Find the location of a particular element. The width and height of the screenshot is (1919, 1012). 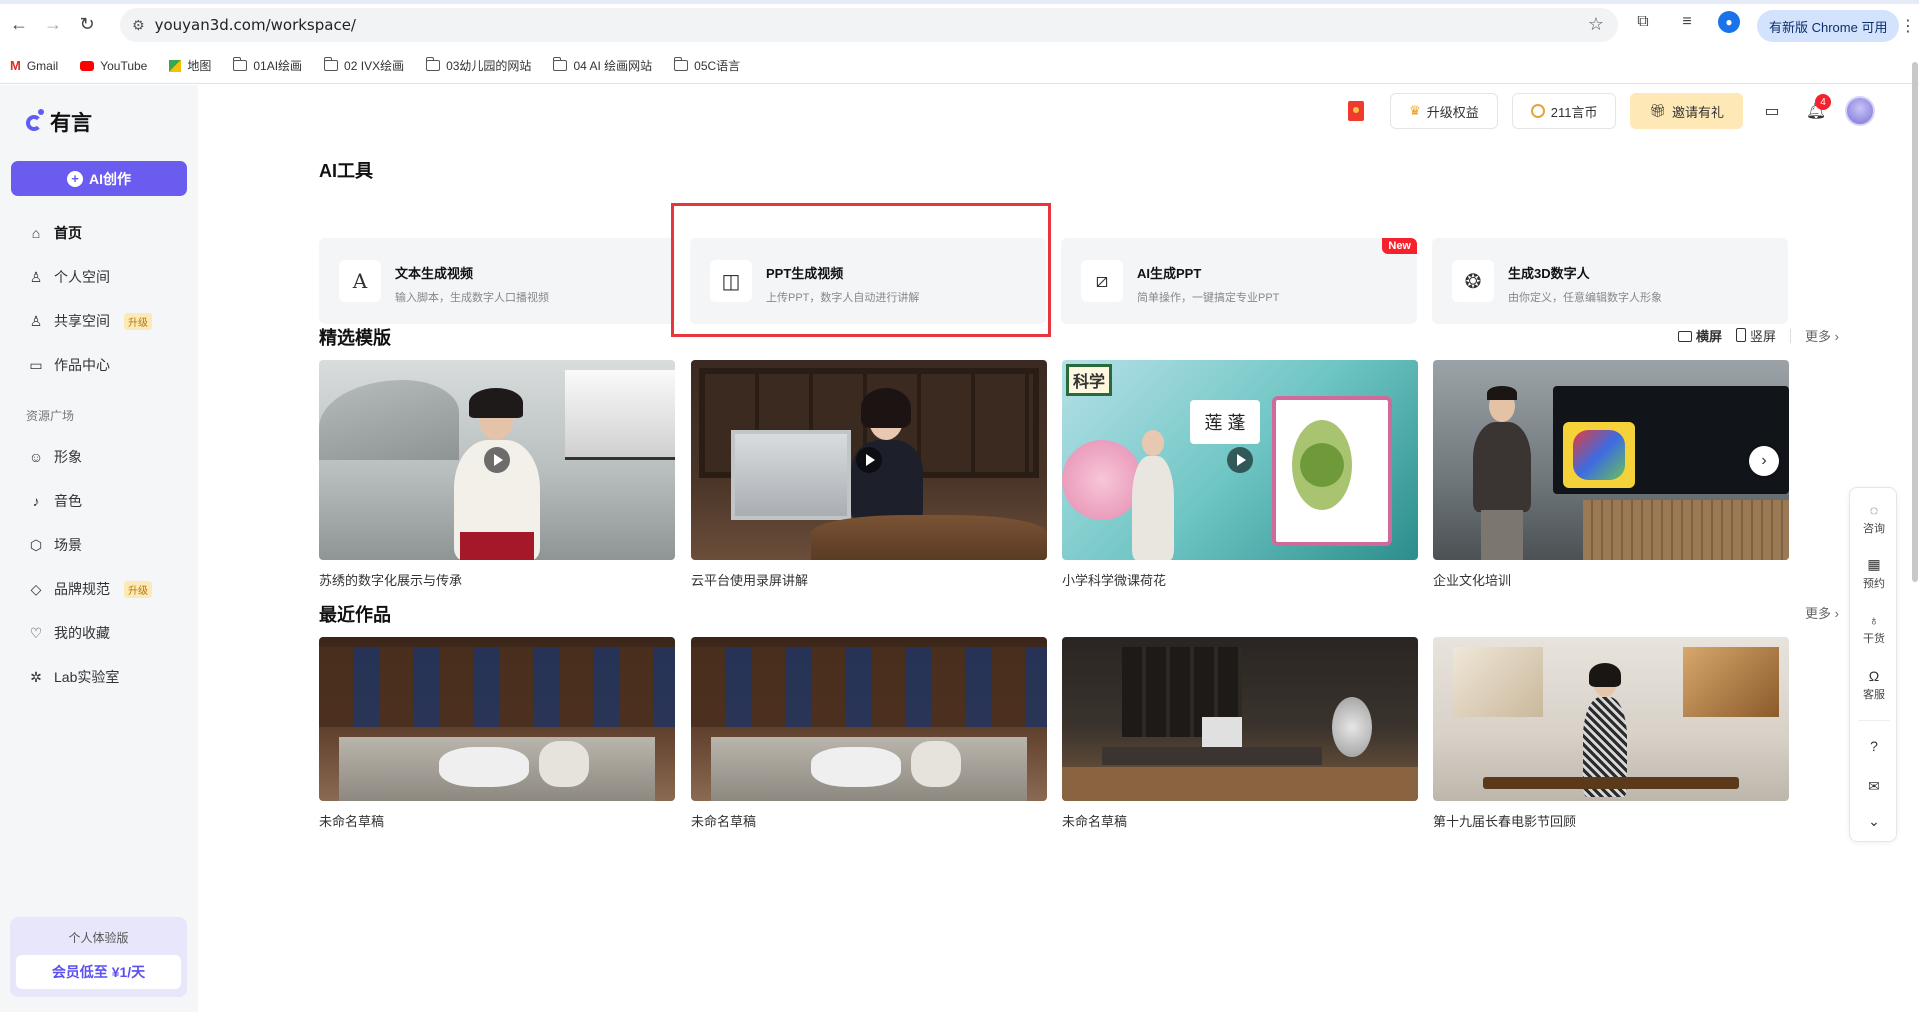

upgrade-tag: 升级 is located at coordinates (138, 321).